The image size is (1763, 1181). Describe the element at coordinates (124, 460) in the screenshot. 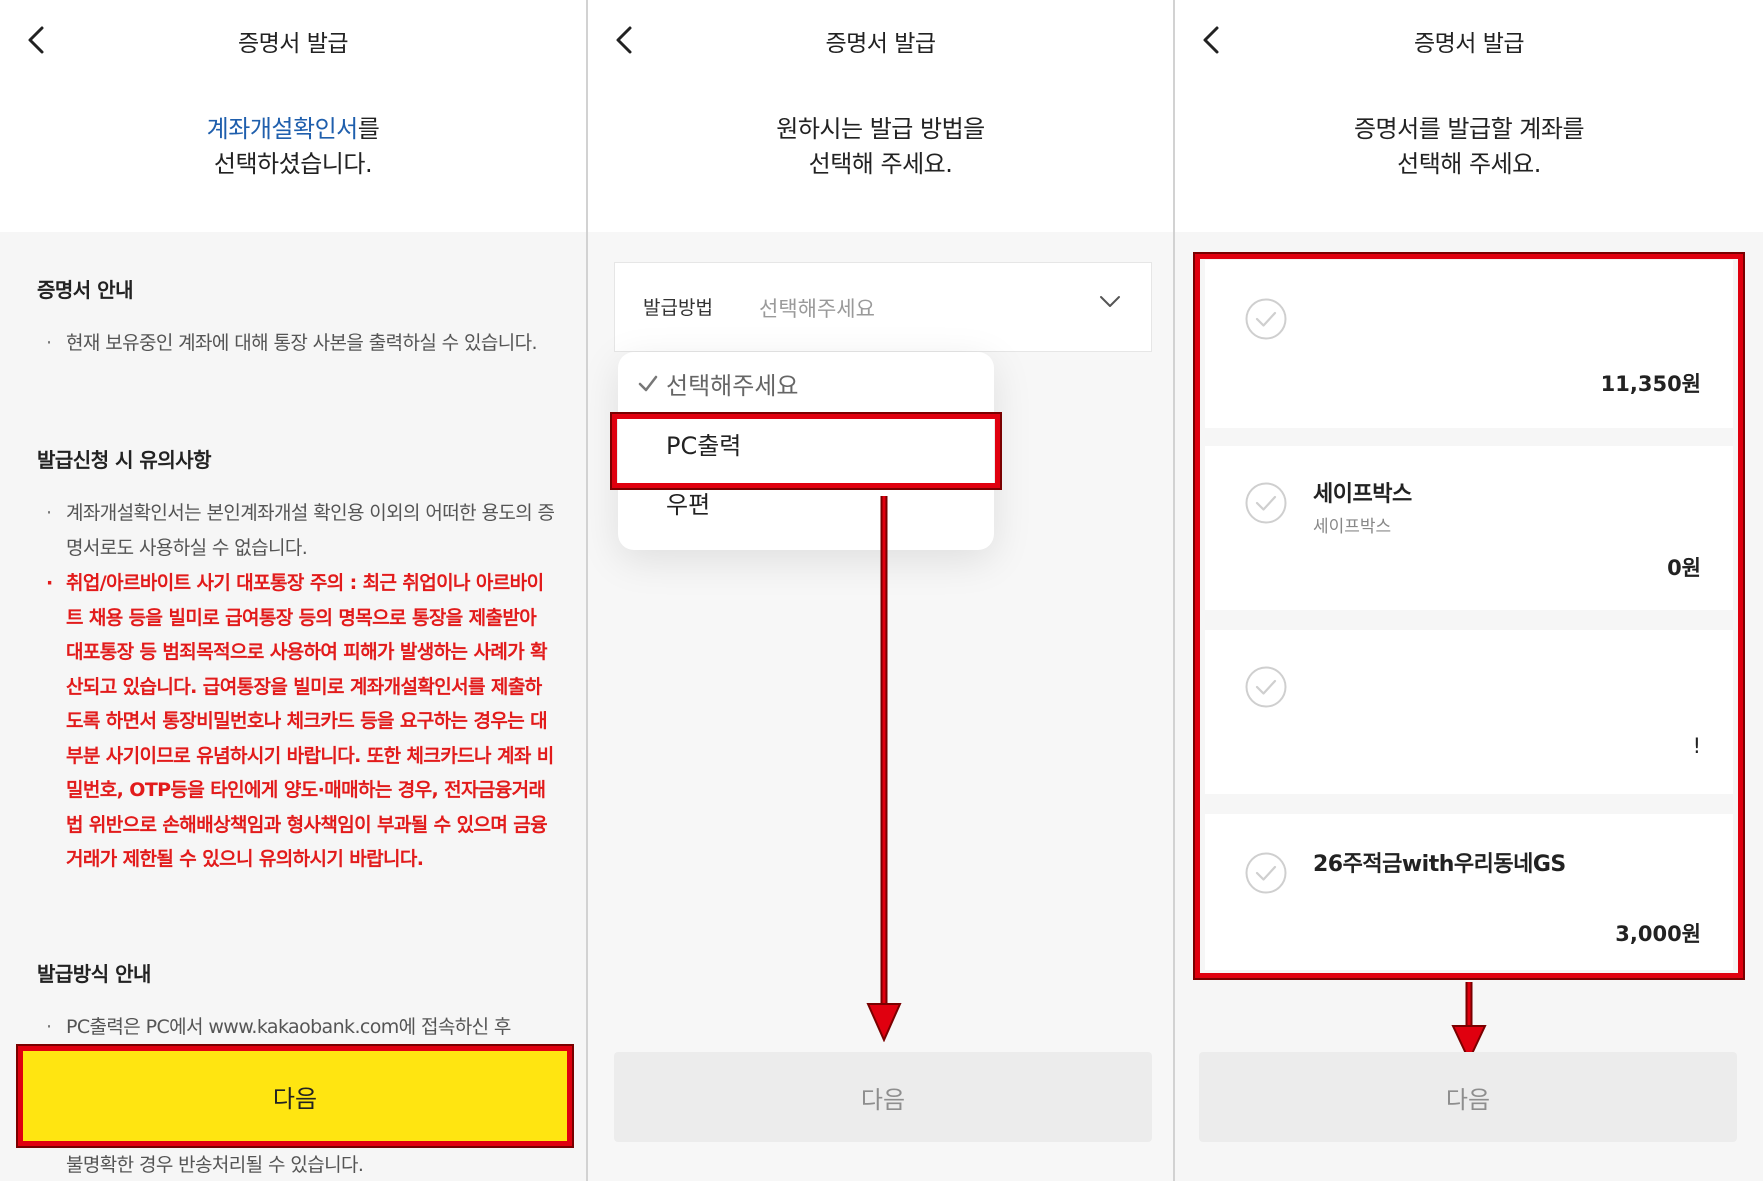

I see `section-title-notice: 발급신청 시 유의사항` at that location.